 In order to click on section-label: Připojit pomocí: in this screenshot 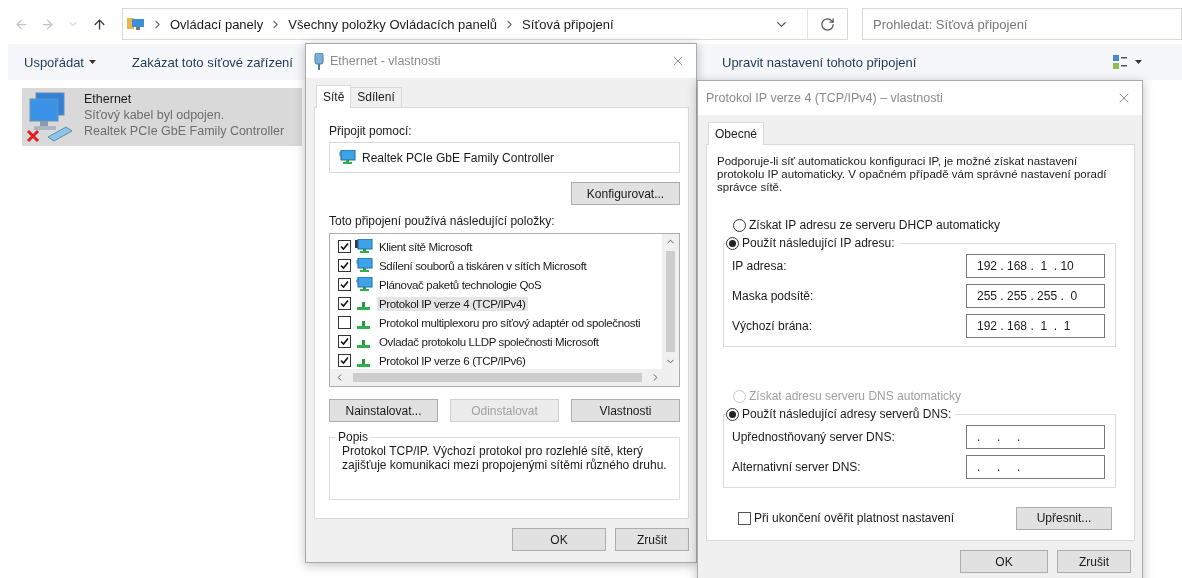, I will do `click(371, 131)`.